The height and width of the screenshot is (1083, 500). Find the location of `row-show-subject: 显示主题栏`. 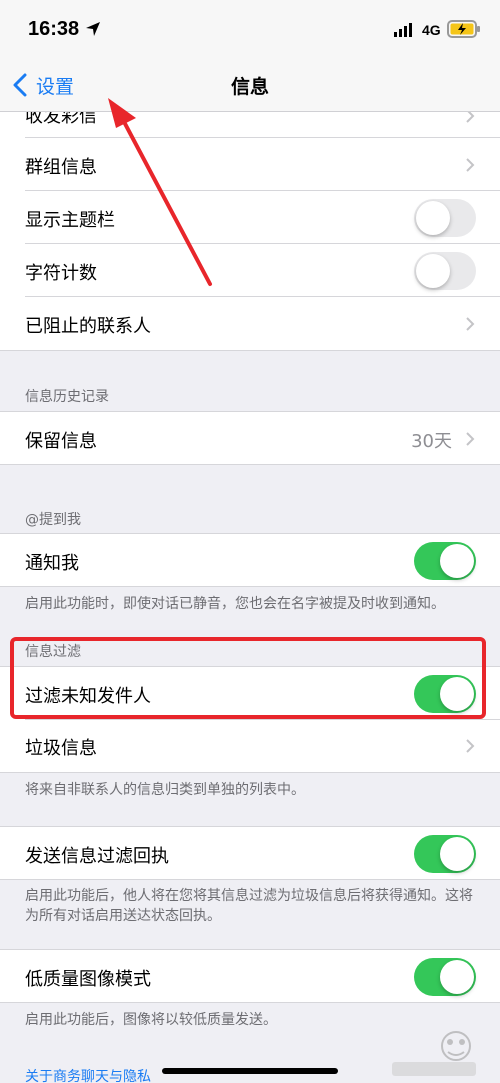

row-show-subject: 显示主题栏 is located at coordinates (250, 217).